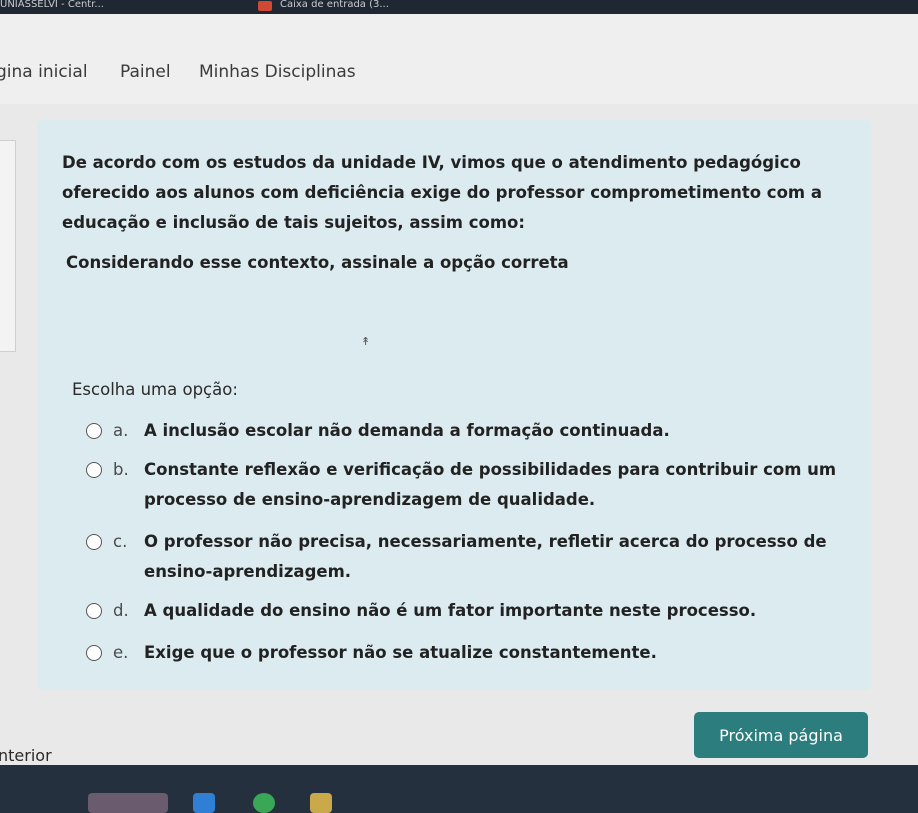 The height and width of the screenshot is (813, 918). Describe the element at coordinates (145, 72) in the screenshot. I see `breadcrumb-painel: Painel` at that location.